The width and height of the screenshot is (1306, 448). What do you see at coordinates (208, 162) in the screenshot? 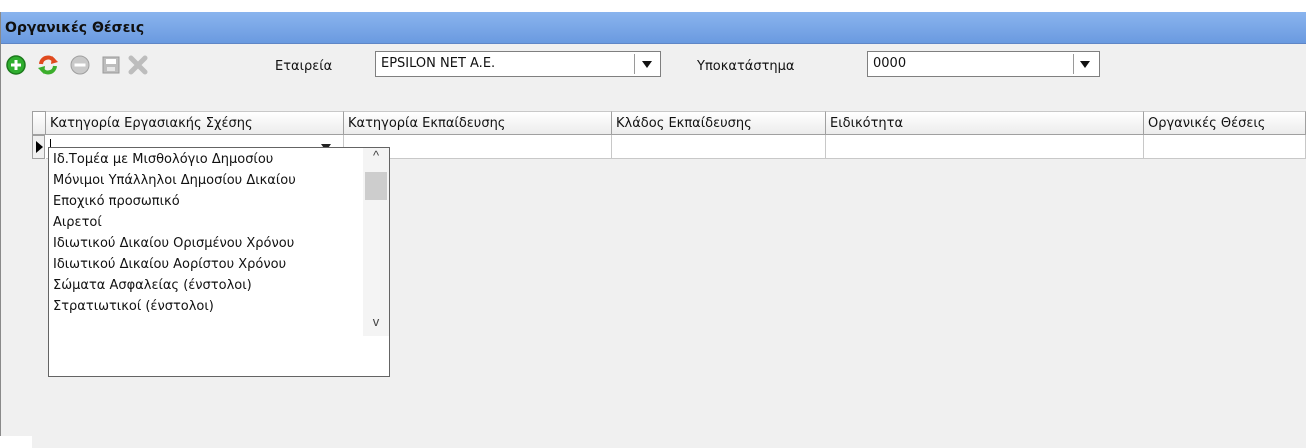
I see `list-item: Ιδ.Τομέα με Μισθολόγιο Δημοσίου` at bounding box center [208, 162].